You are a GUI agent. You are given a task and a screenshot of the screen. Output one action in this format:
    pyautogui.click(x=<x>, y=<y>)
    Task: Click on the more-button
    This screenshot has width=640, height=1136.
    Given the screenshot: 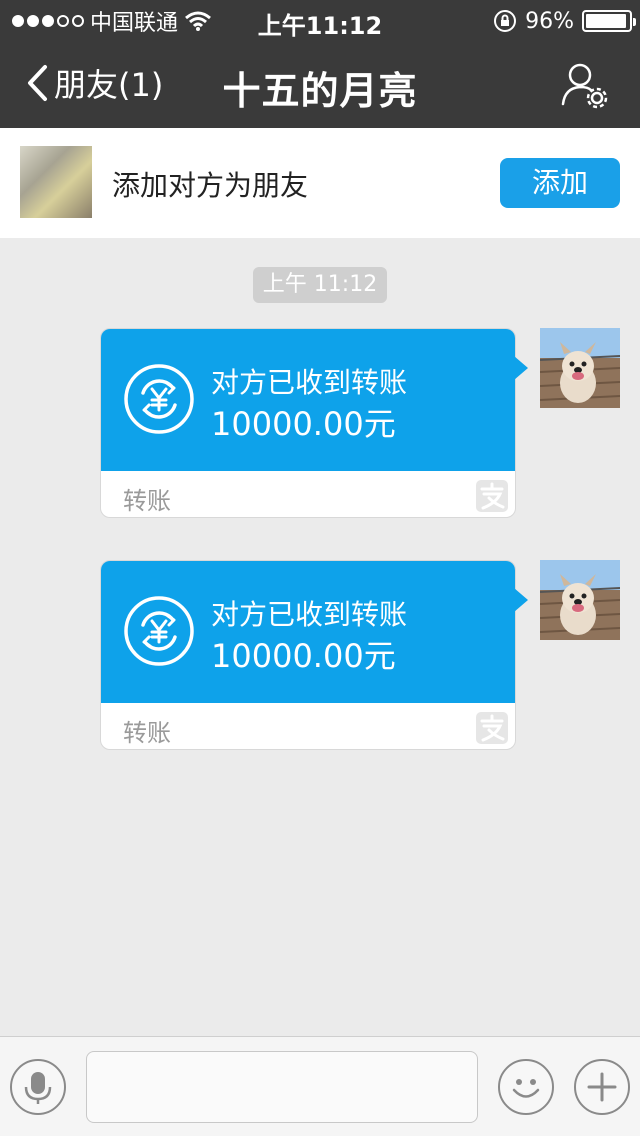 What is the action you would take?
    pyautogui.click(x=602, y=1087)
    